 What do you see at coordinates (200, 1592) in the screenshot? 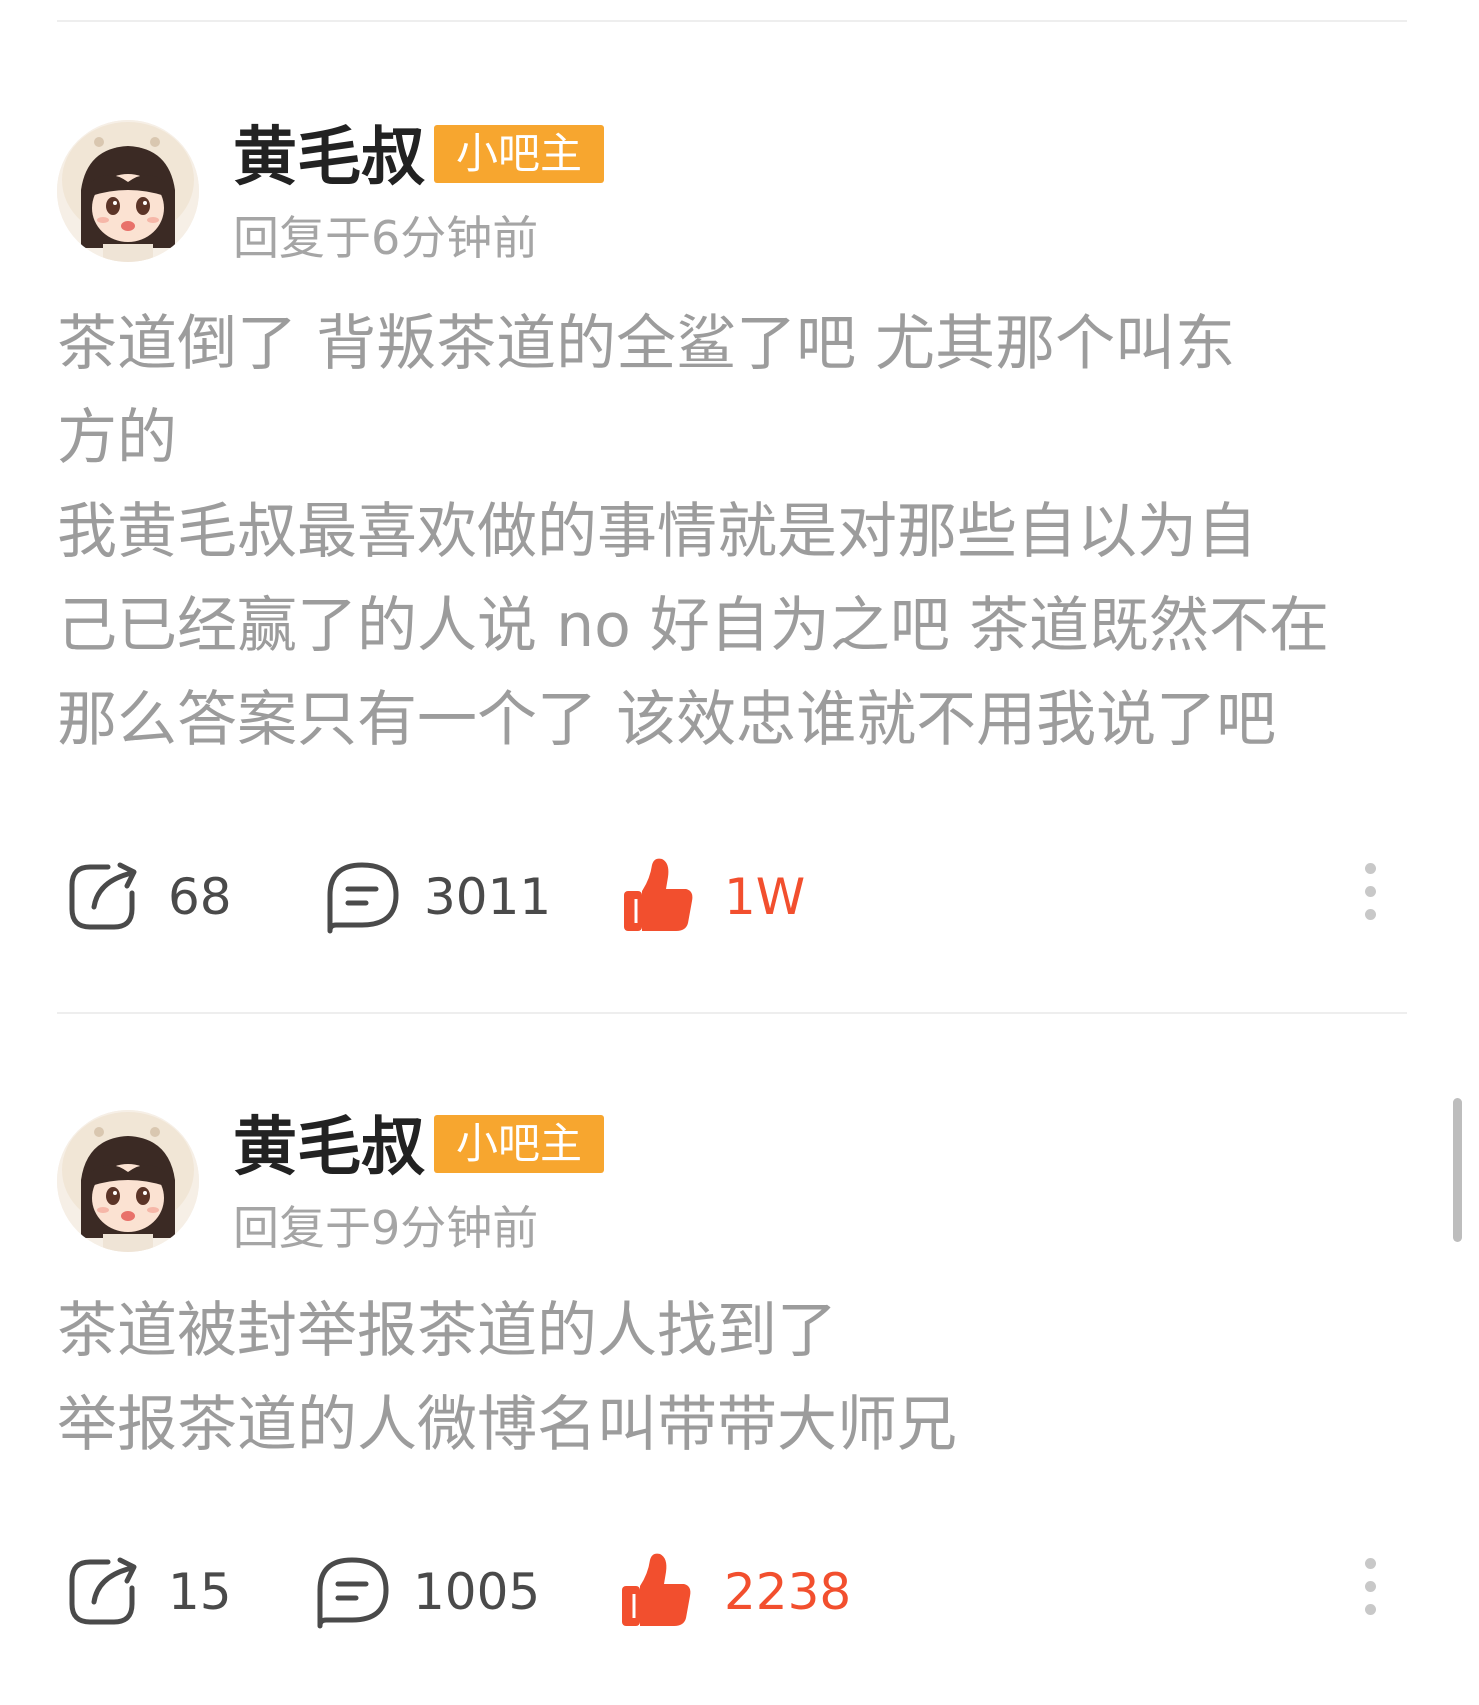
I see `share-count: 15` at bounding box center [200, 1592].